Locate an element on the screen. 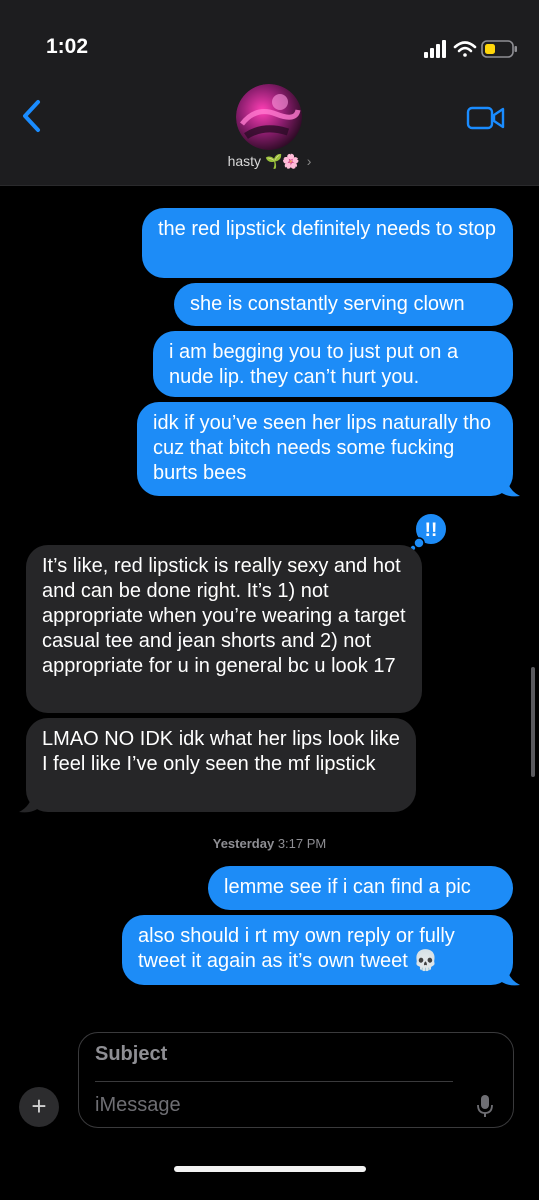  compose-box: Subject iMessage is located at coordinates (296, 1080).